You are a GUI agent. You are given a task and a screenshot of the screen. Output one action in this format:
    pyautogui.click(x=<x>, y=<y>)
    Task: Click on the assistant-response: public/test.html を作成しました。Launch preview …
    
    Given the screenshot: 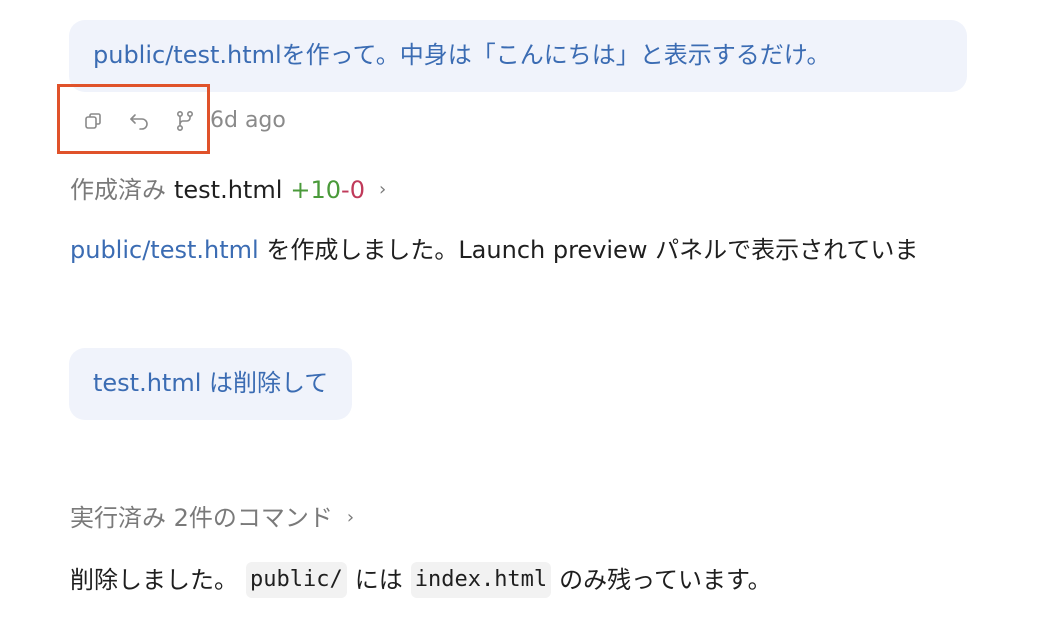 What is the action you would take?
    pyautogui.click(x=494, y=250)
    